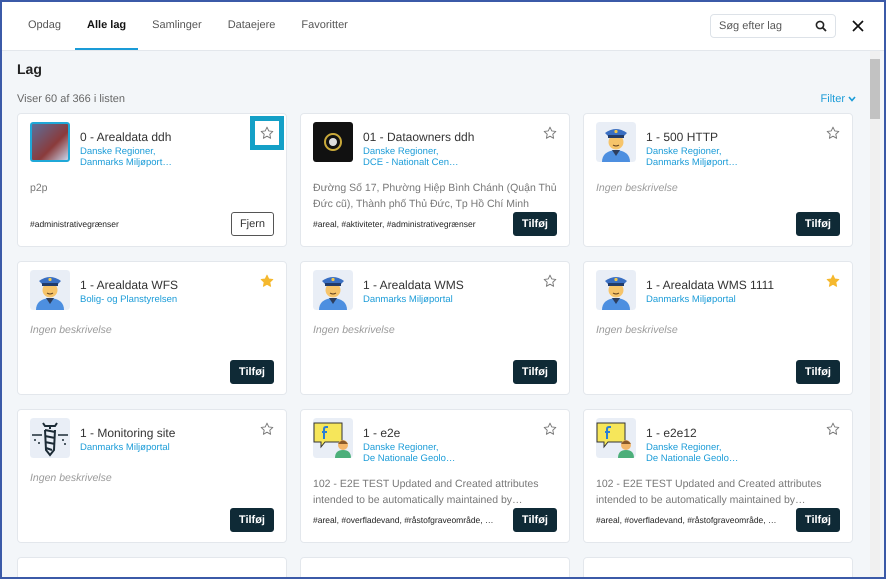 Image resolution: width=886 pixels, height=579 pixels. Describe the element at coordinates (50, 142) in the screenshot. I see `photo-placeholder` at that location.